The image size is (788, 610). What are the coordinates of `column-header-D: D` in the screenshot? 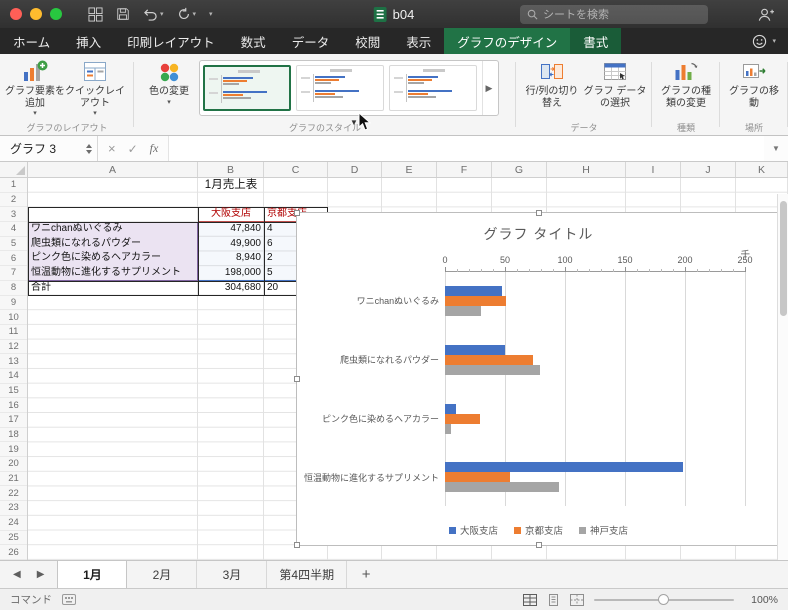 It's located at (355, 169).